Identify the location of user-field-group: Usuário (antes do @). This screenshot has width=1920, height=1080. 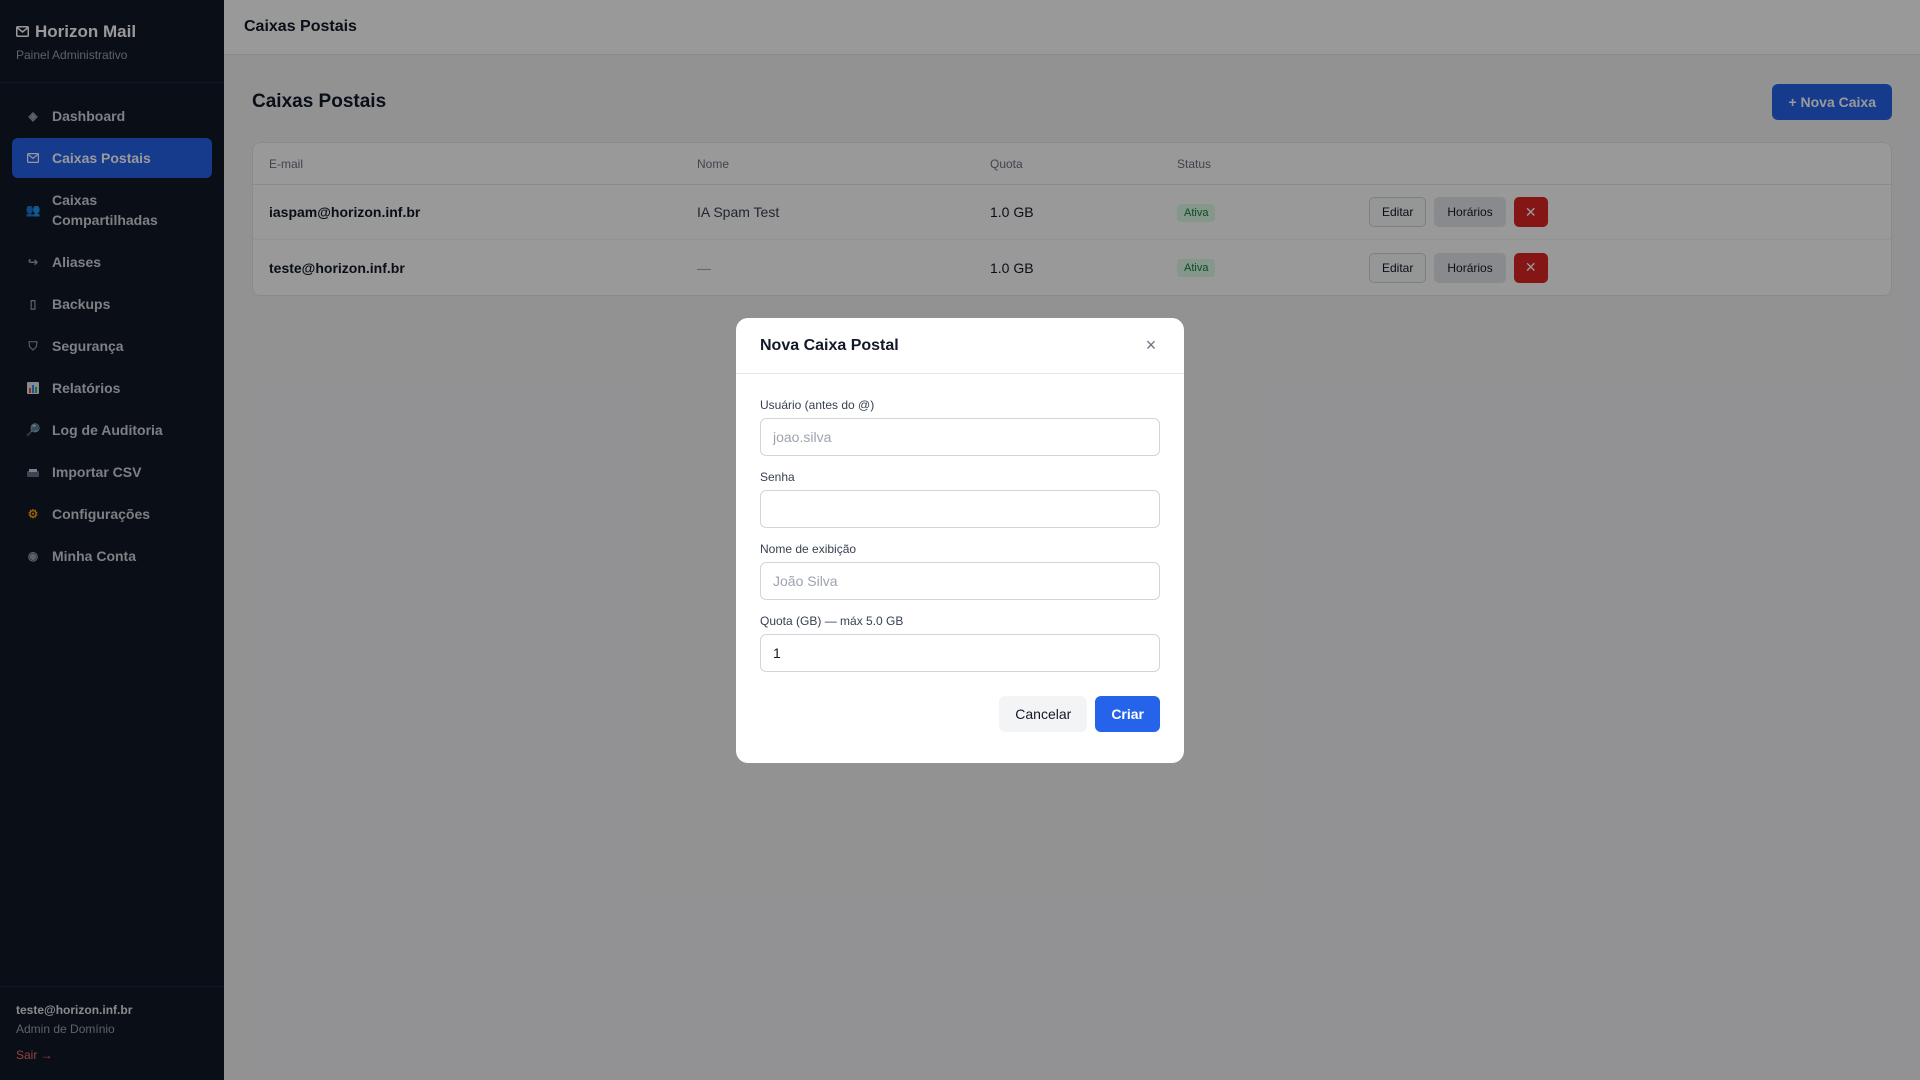
(960, 427).